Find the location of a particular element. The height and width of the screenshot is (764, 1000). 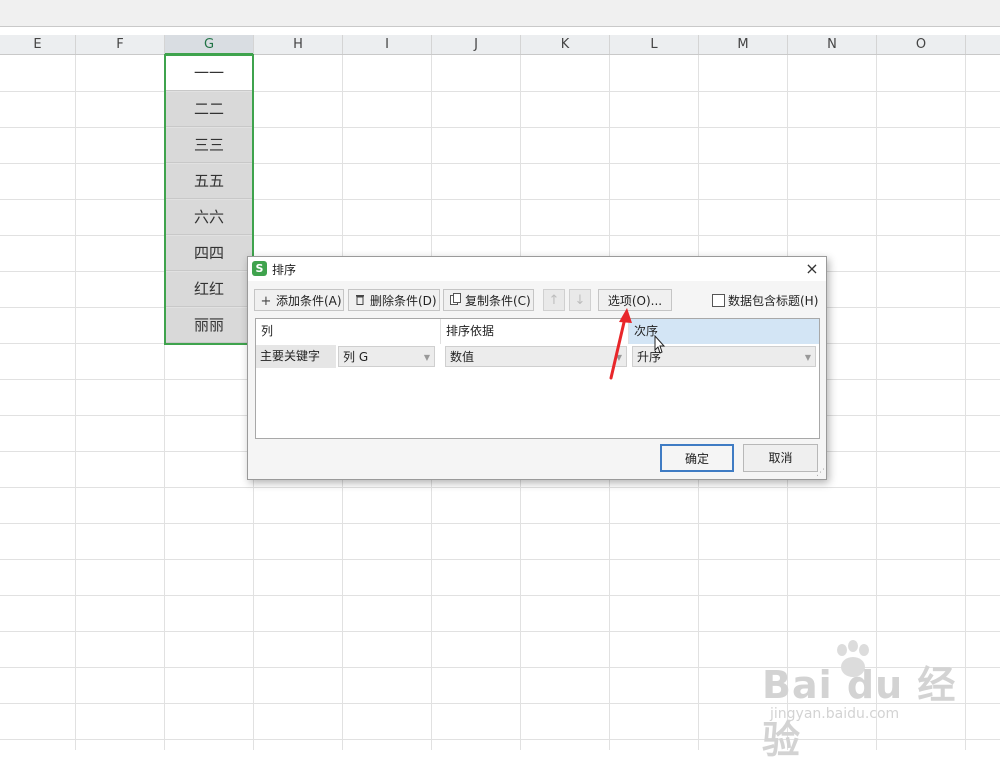

header-checkbox is located at coordinates (718, 300).